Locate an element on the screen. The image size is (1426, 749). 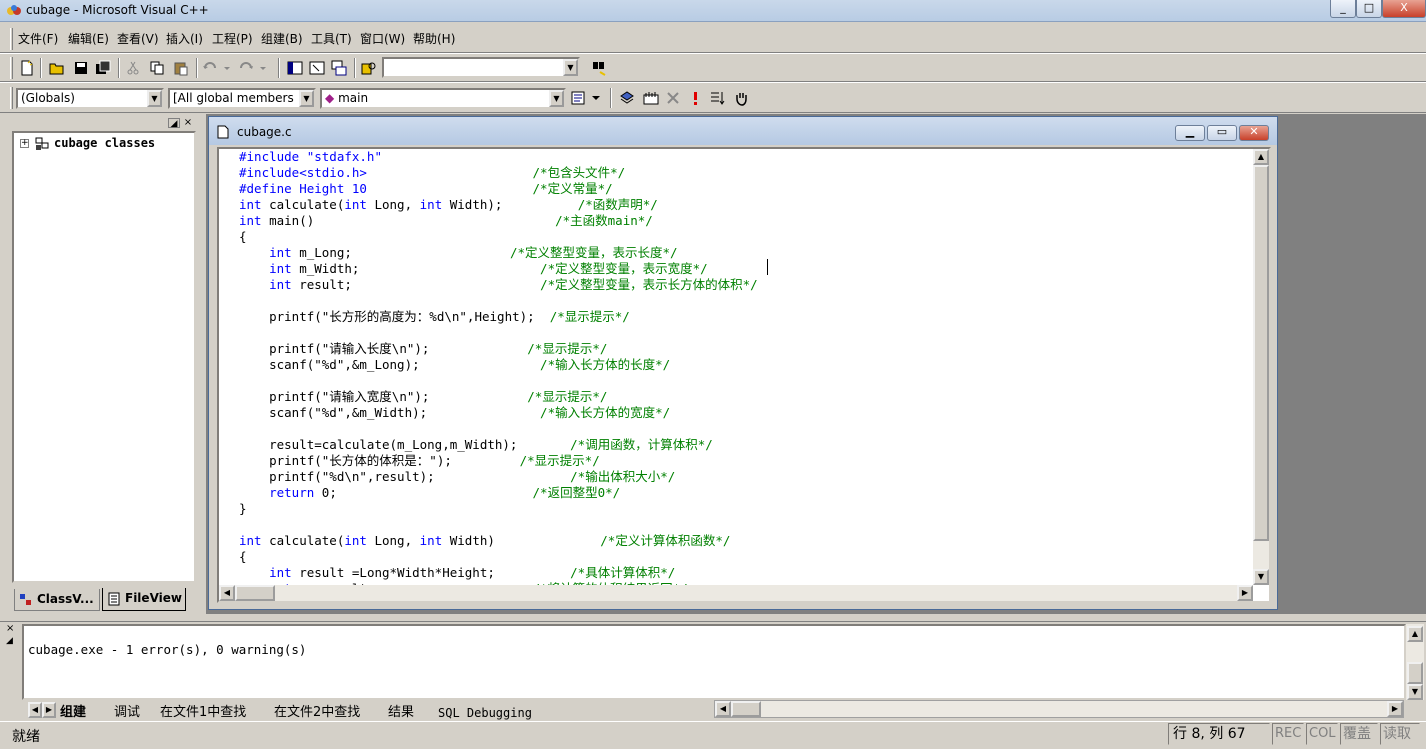
save-icon is located at coordinates (81, 68).